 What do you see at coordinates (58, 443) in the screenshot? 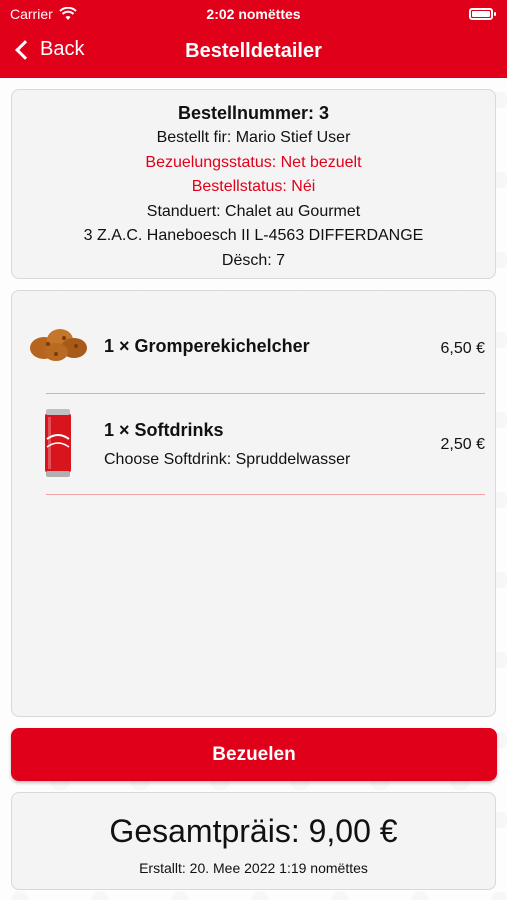
I see `cola-can-image` at bounding box center [58, 443].